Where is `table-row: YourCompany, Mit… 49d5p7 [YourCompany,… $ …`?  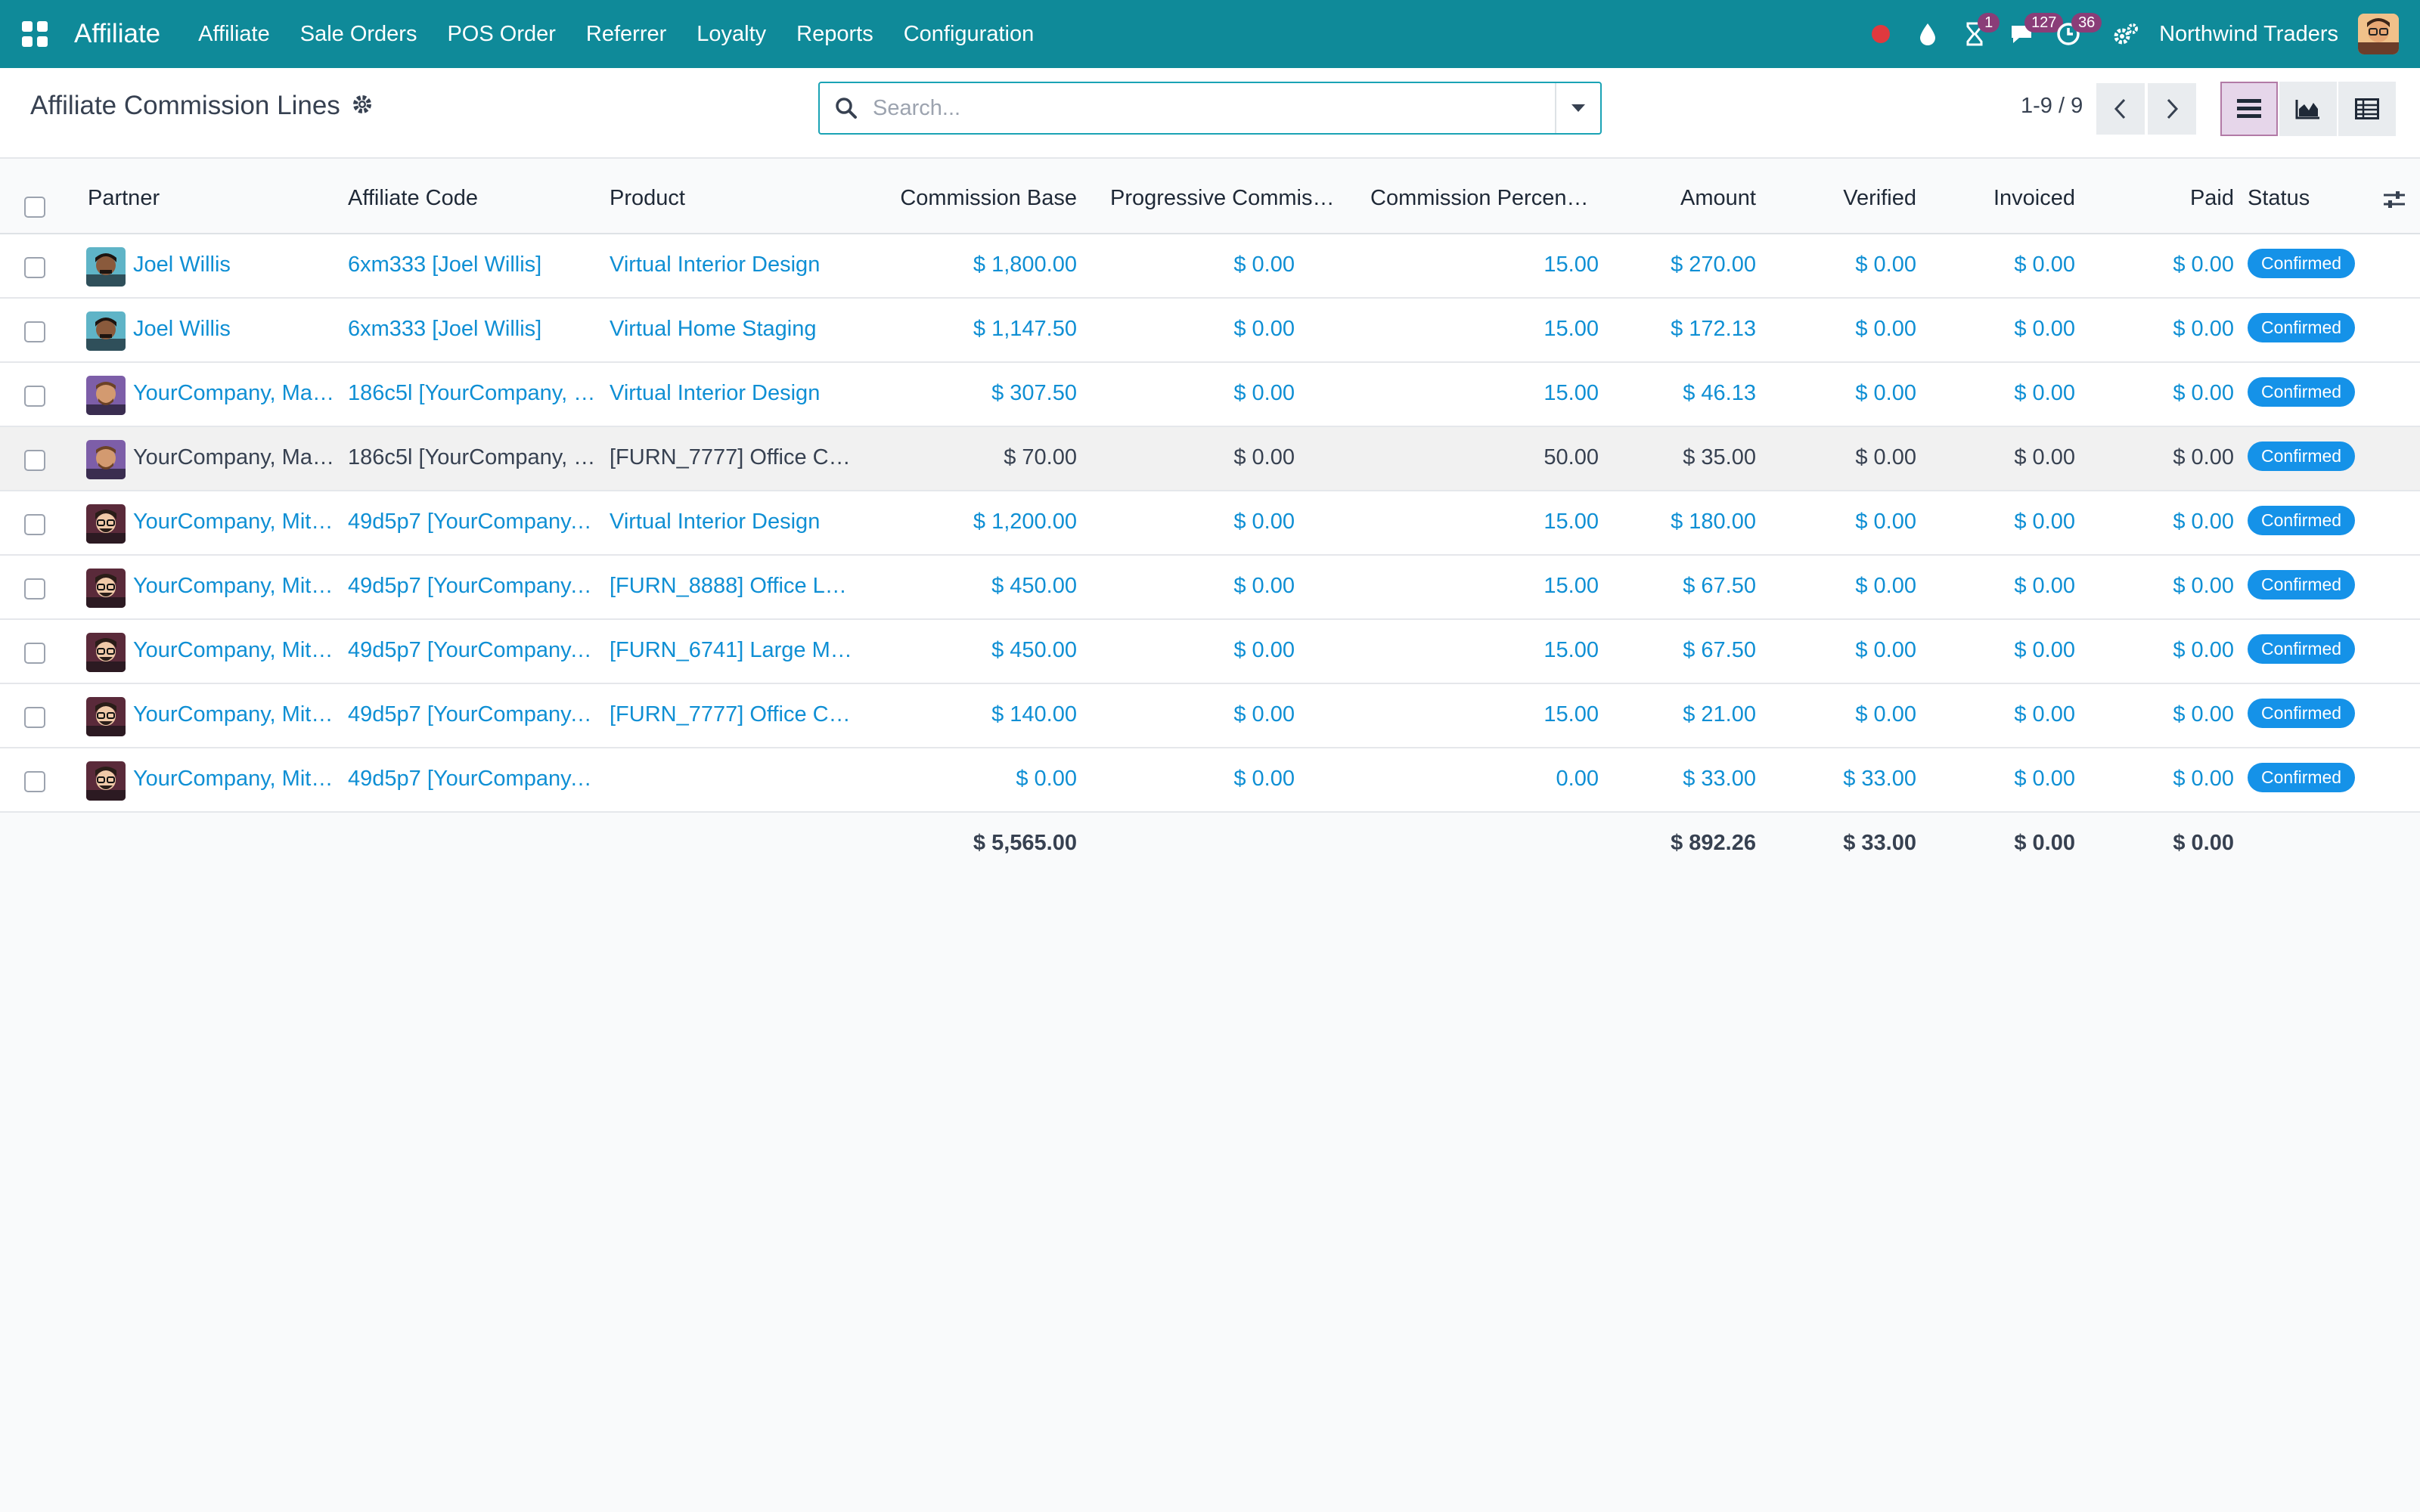 table-row: YourCompany, Mit… 49d5p7 [YourCompany,… $ … is located at coordinates (1210, 780).